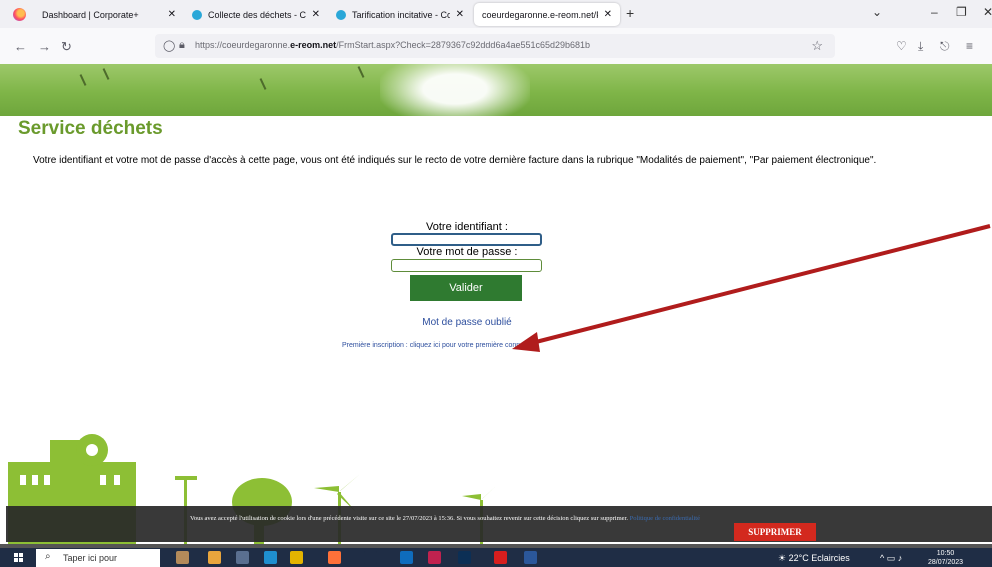 The image size is (992, 567). What do you see at coordinates (500, 557) in the screenshot?
I see `acrobat-icon` at bounding box center [500, 557].